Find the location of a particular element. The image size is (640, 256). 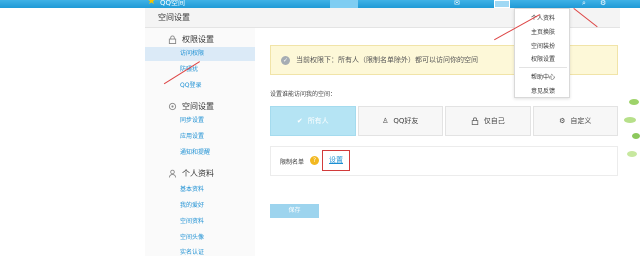

menu-item-profile: 个人资料 is located at coordinates (543, 17).